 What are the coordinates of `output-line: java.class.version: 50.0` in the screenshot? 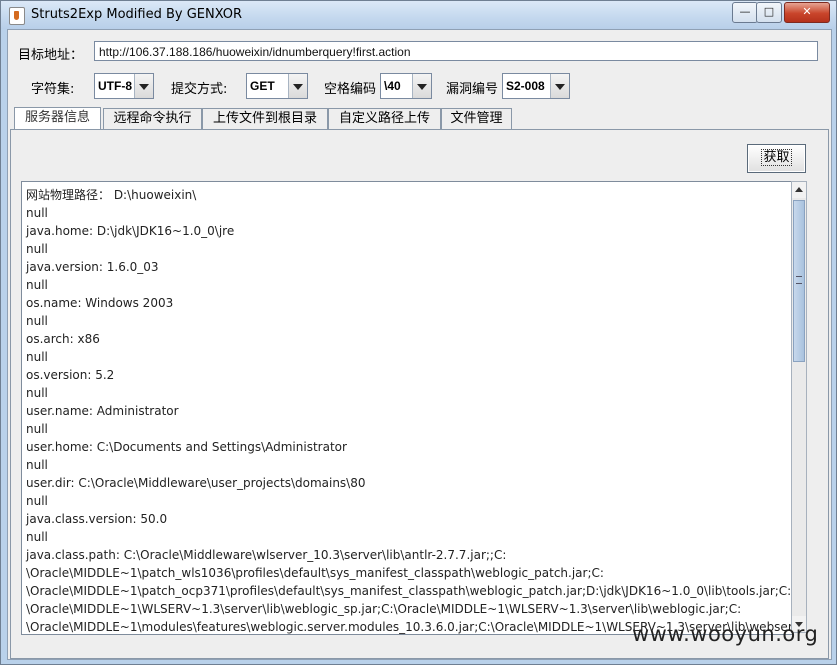 It's located at (97, 519).